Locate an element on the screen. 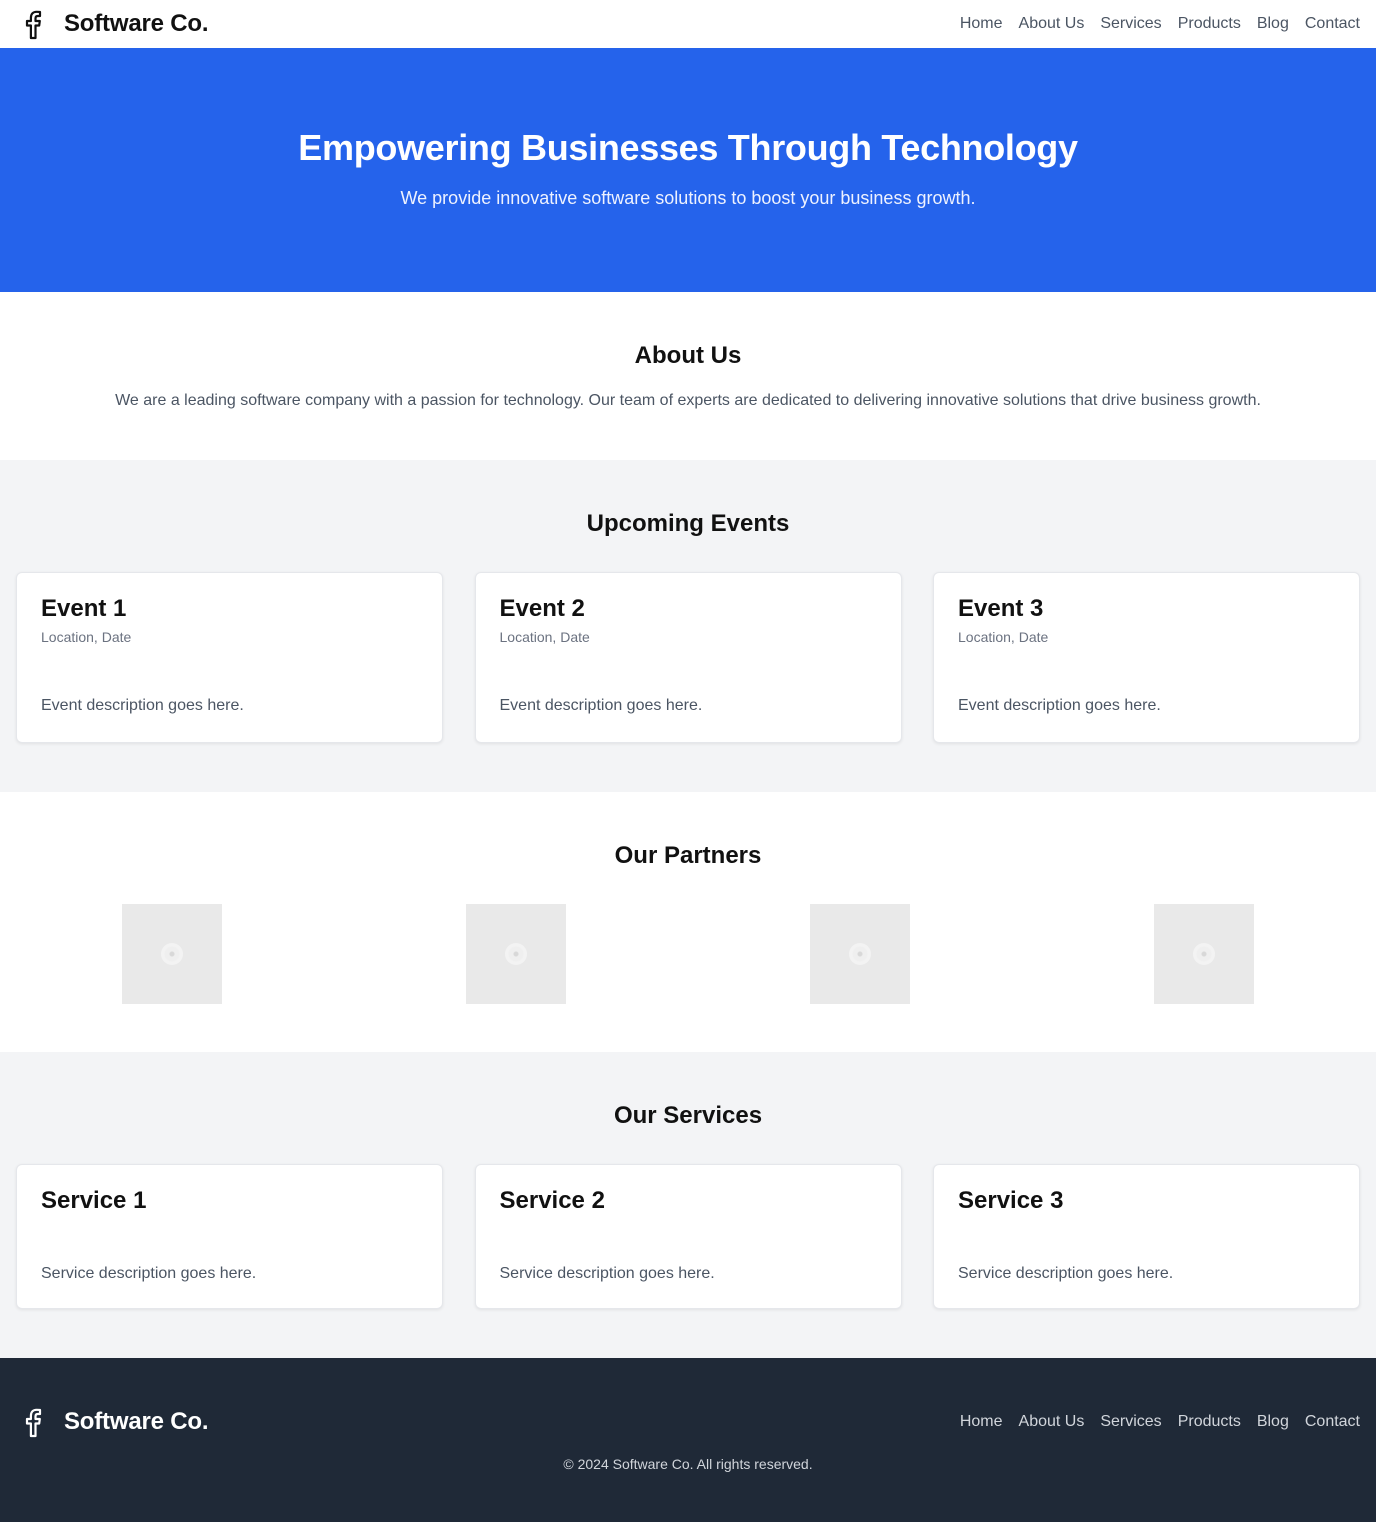 This screenshot has width=1376, height=1522. brand: Software Co. is located at coordinates (115, 24).